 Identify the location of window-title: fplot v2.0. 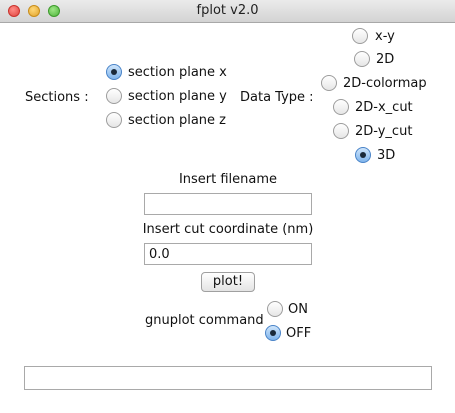
(227, 10).